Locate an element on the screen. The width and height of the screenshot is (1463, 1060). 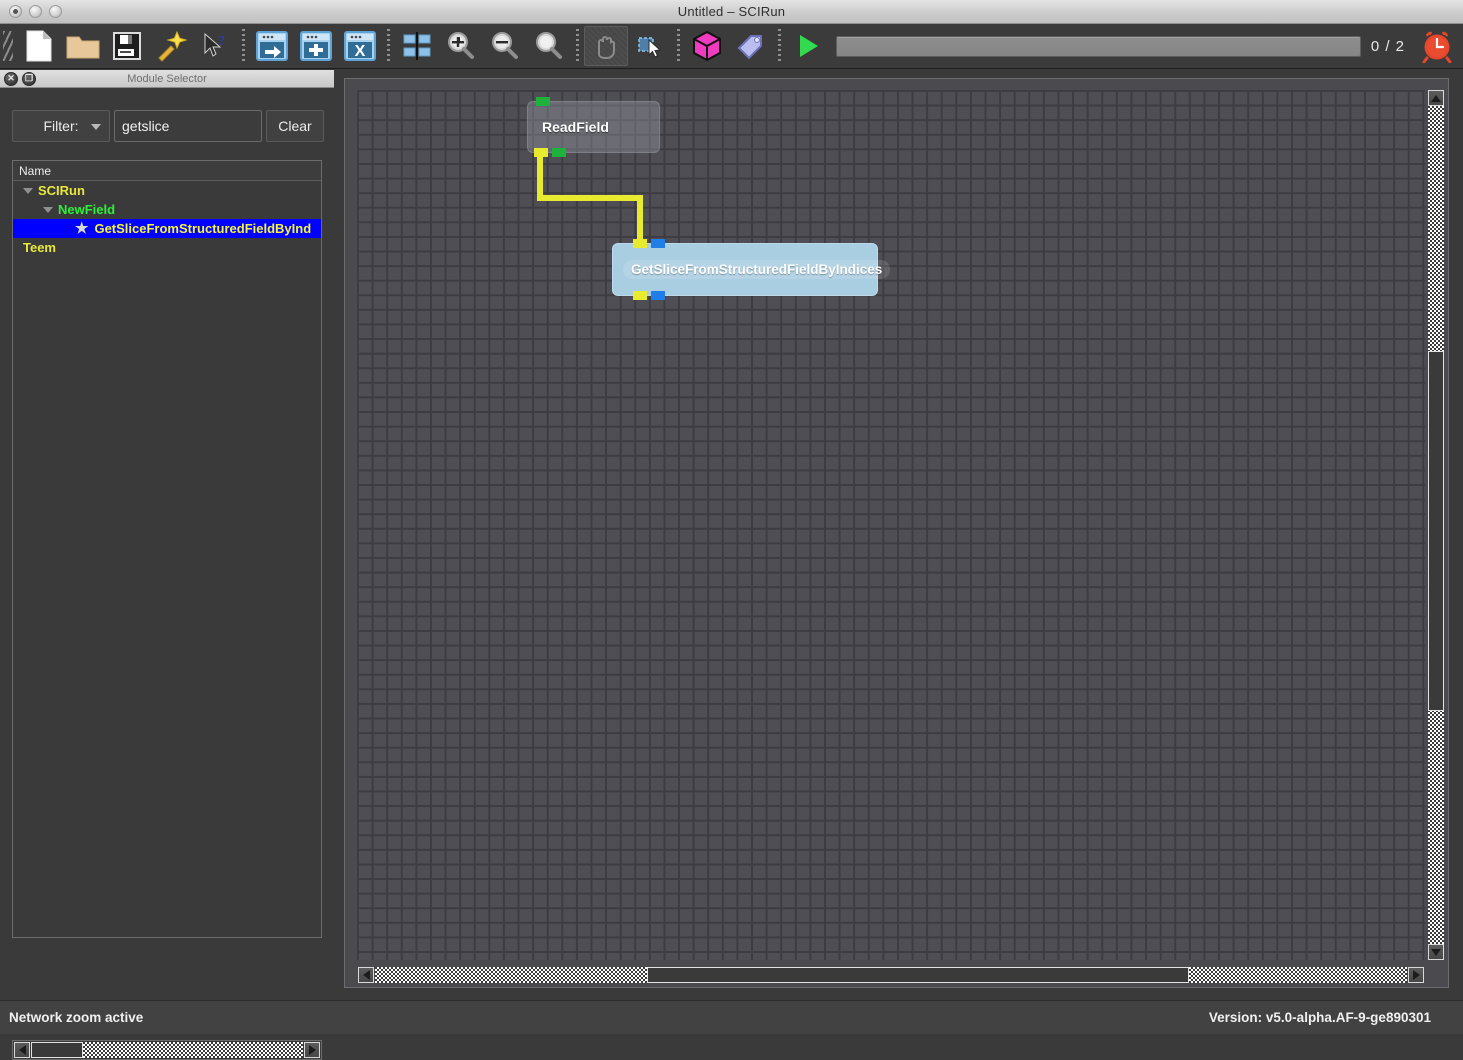
vscroll-track is located at coordinates (1436, 525).